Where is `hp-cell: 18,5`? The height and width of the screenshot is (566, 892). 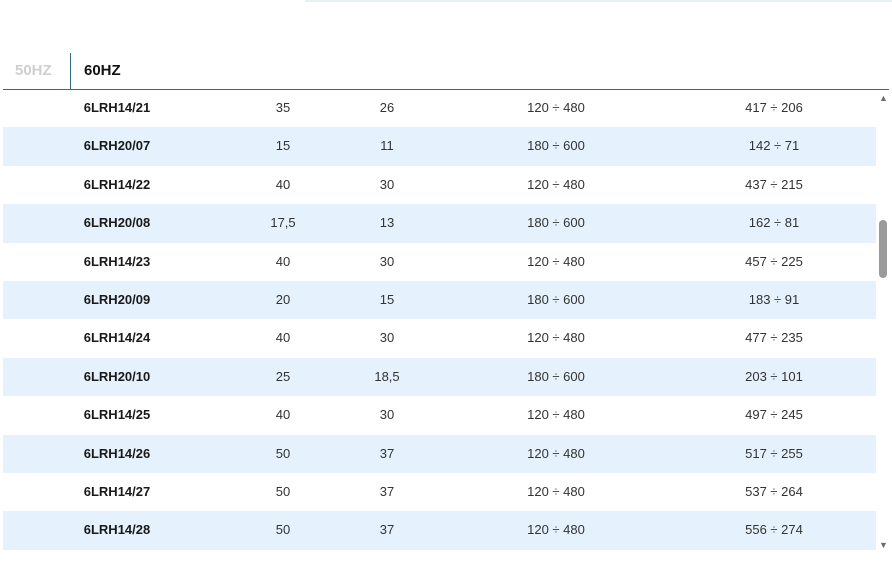 hp-cell: 18,5 is located at coordinates (387, 376).